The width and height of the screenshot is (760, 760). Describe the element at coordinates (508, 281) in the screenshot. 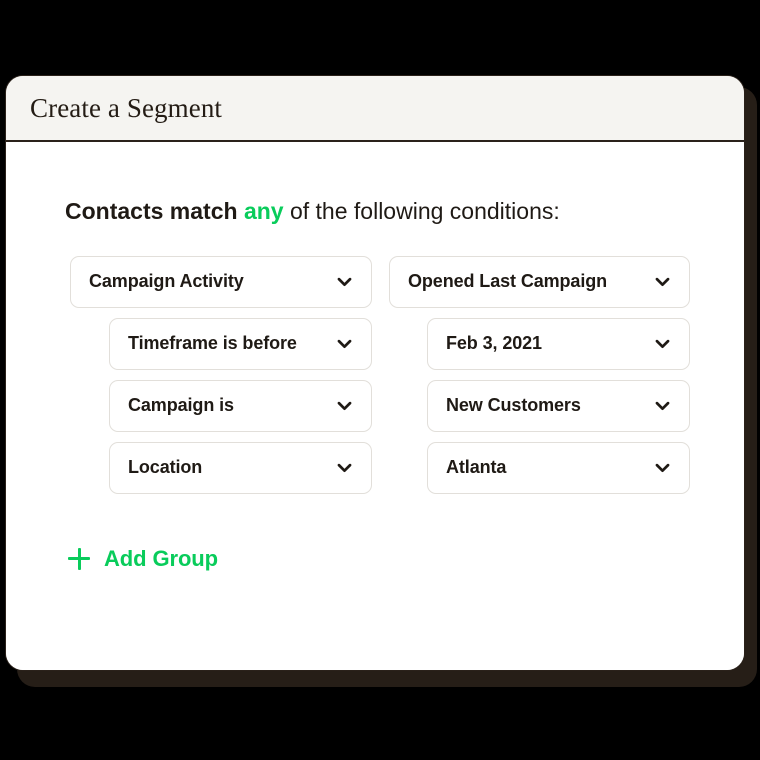

I see `condition-operand-value: Opened Last Campaign` at that location.